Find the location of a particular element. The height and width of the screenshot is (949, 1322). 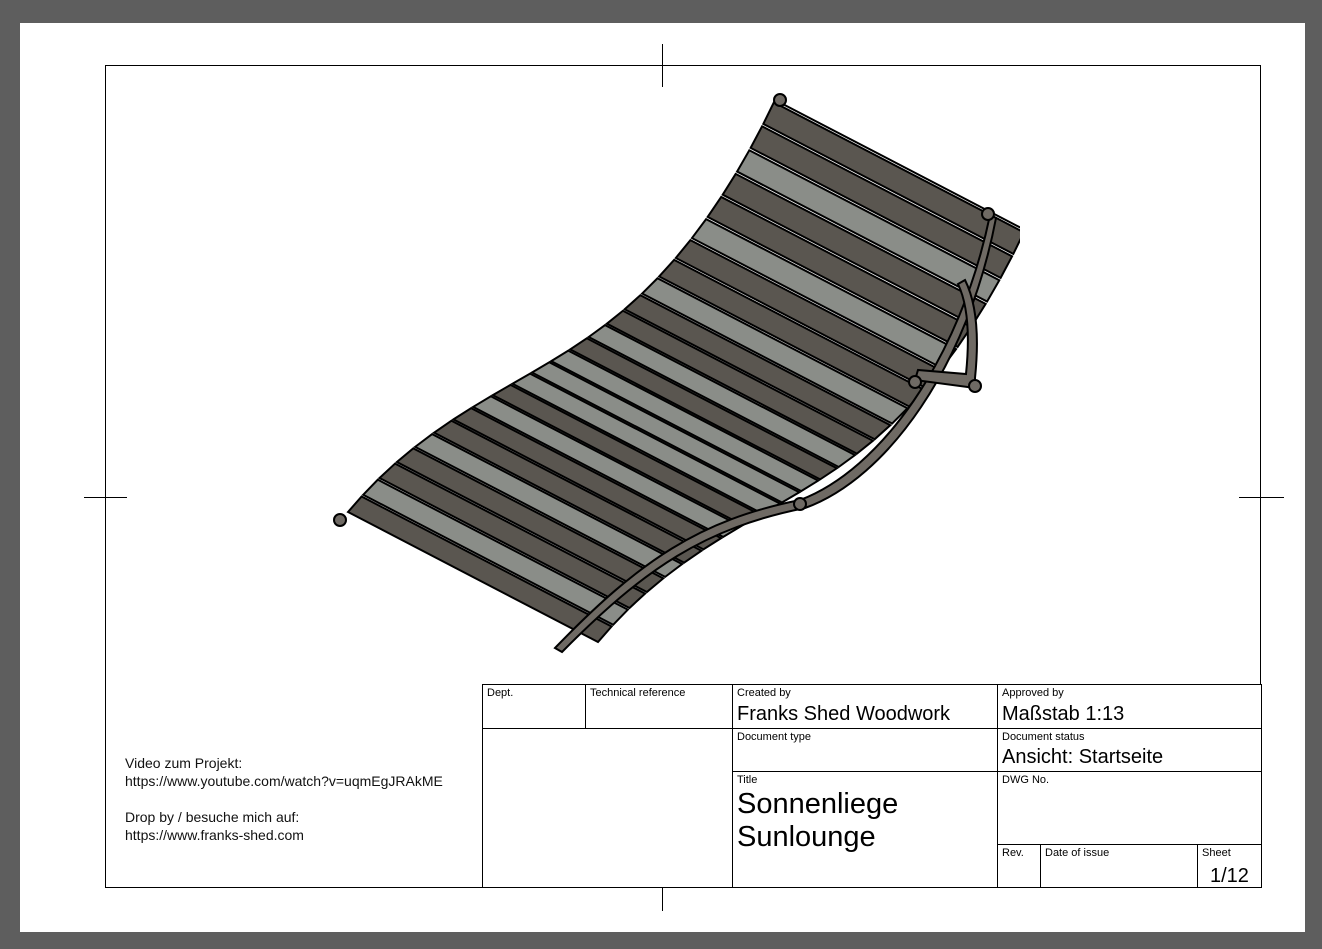

video-label: Video zum Projekt: is located at coordinates (184, 763).